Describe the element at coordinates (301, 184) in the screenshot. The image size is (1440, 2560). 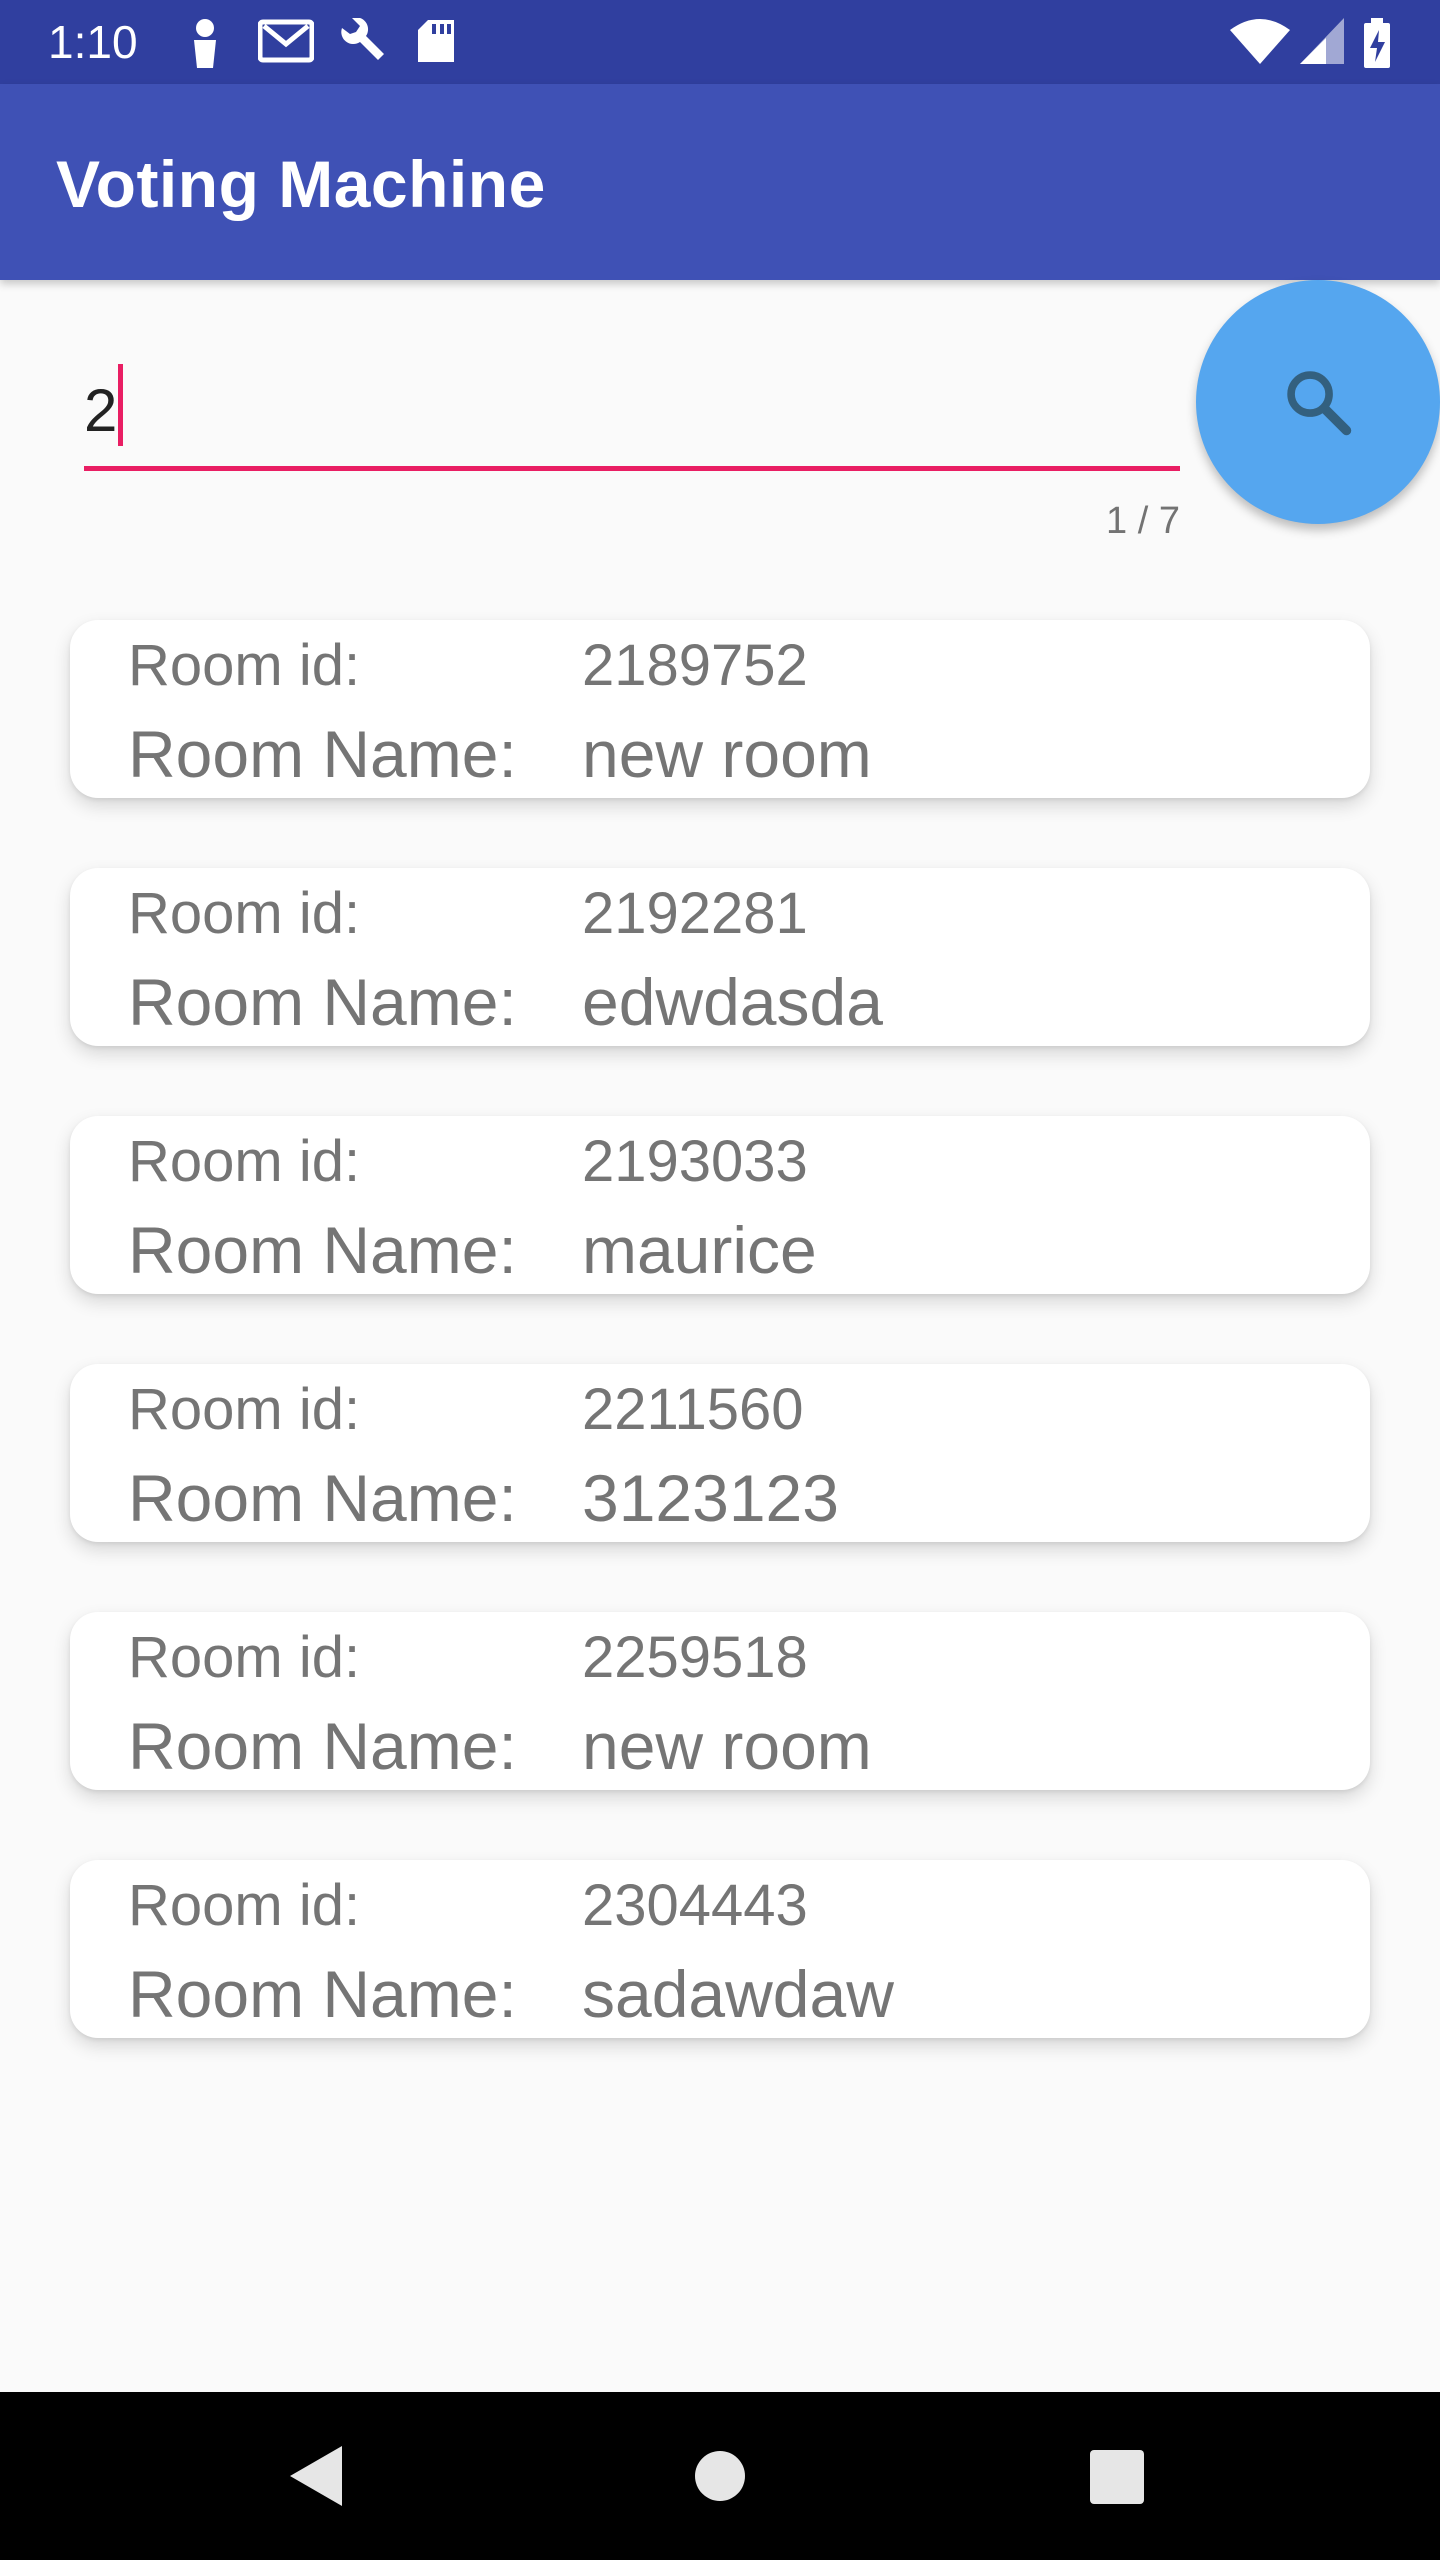
I see `app-title: Voting Machine` at that location.